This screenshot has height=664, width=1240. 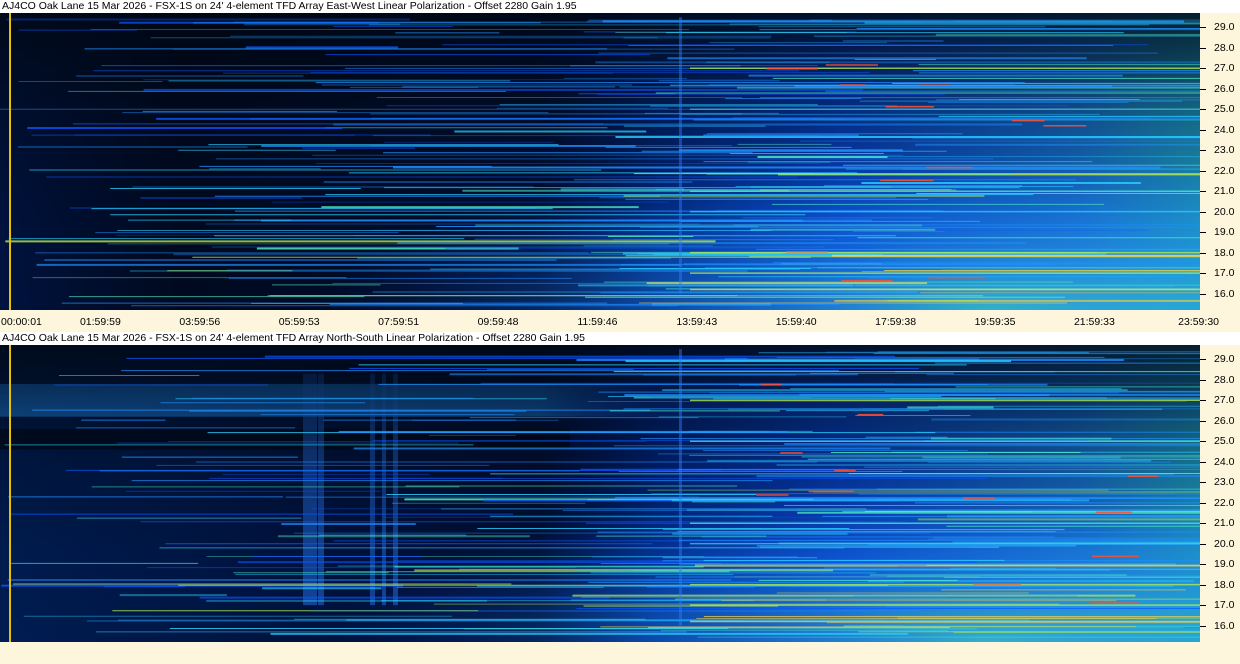 What do you see at coordinates (399, 322) in the screenshot?
I see `time-tick-label: 07:59:51` at bounding box center [399, 322].